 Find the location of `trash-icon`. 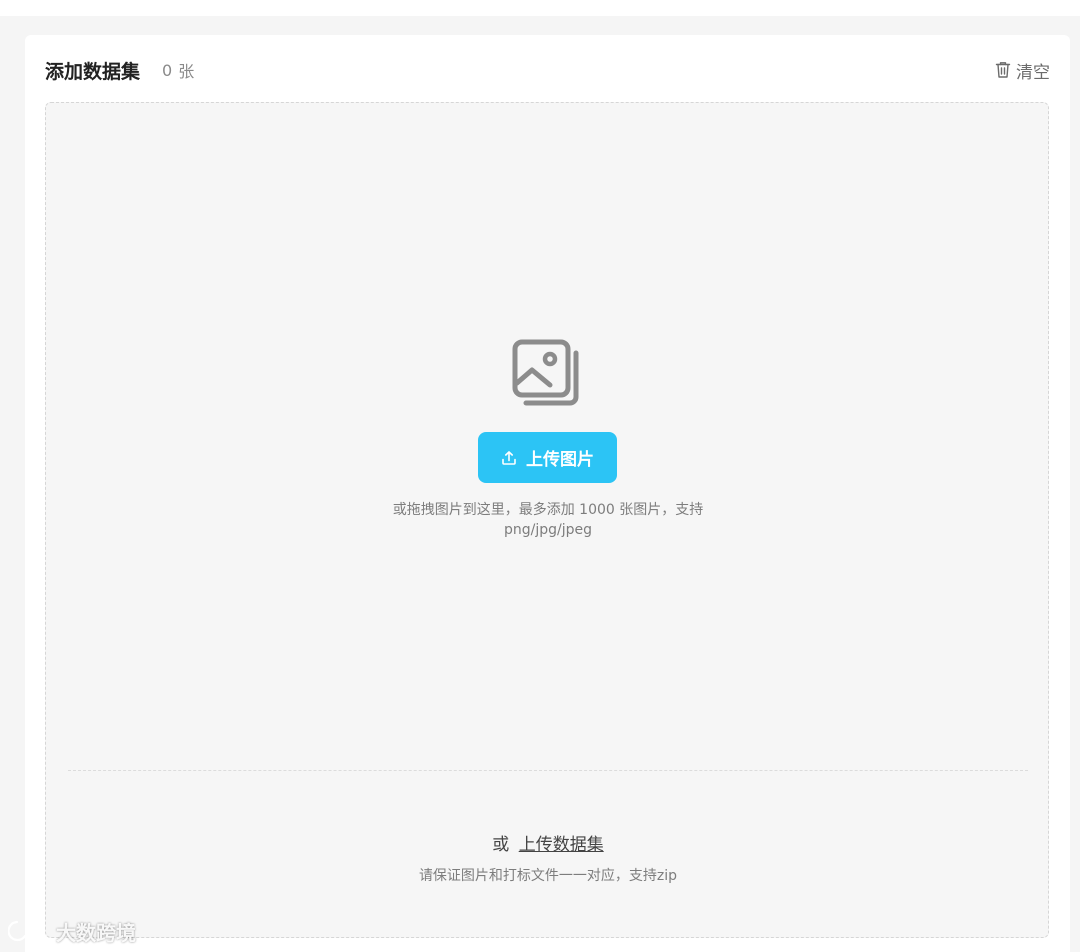

trash-icon is located at coordinates (1003, 70).